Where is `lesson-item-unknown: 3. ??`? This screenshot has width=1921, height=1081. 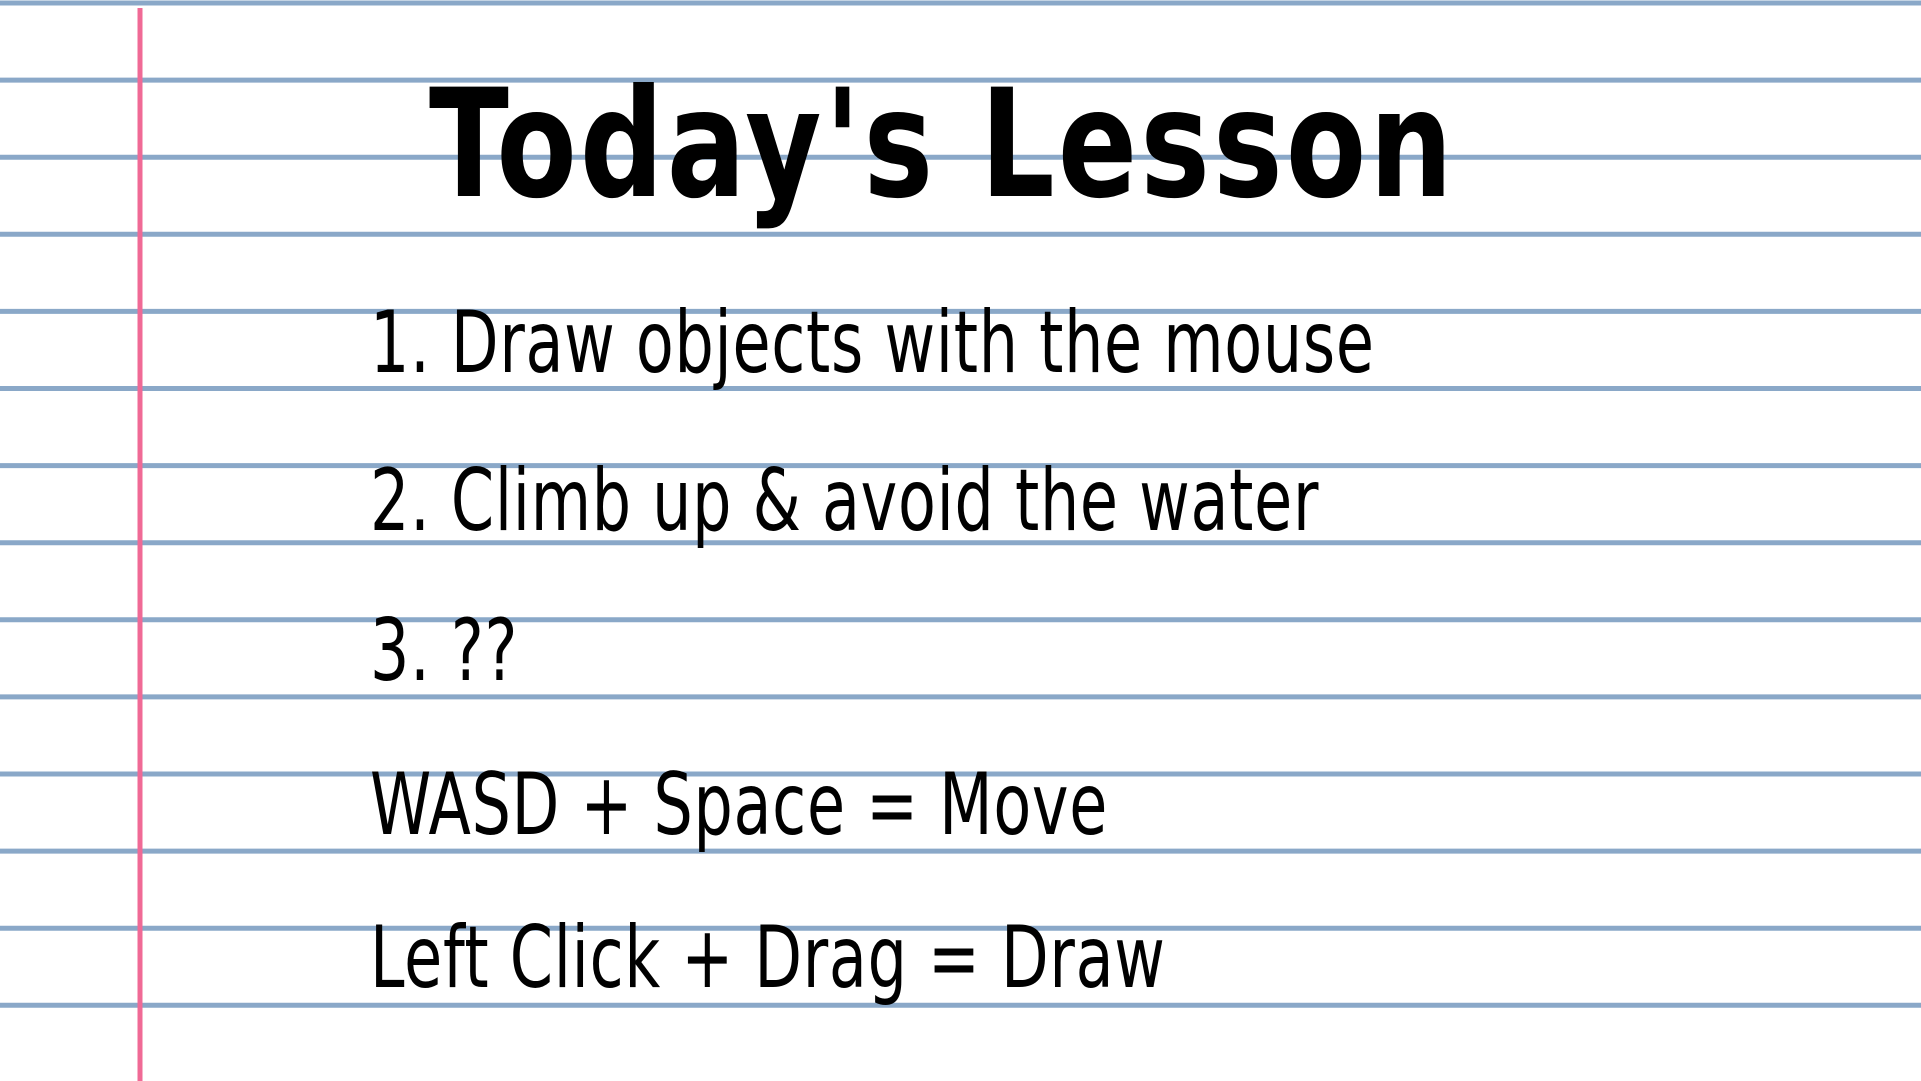
lesson-item-unknown: 3. ?? is located at coordinates (444, 651).